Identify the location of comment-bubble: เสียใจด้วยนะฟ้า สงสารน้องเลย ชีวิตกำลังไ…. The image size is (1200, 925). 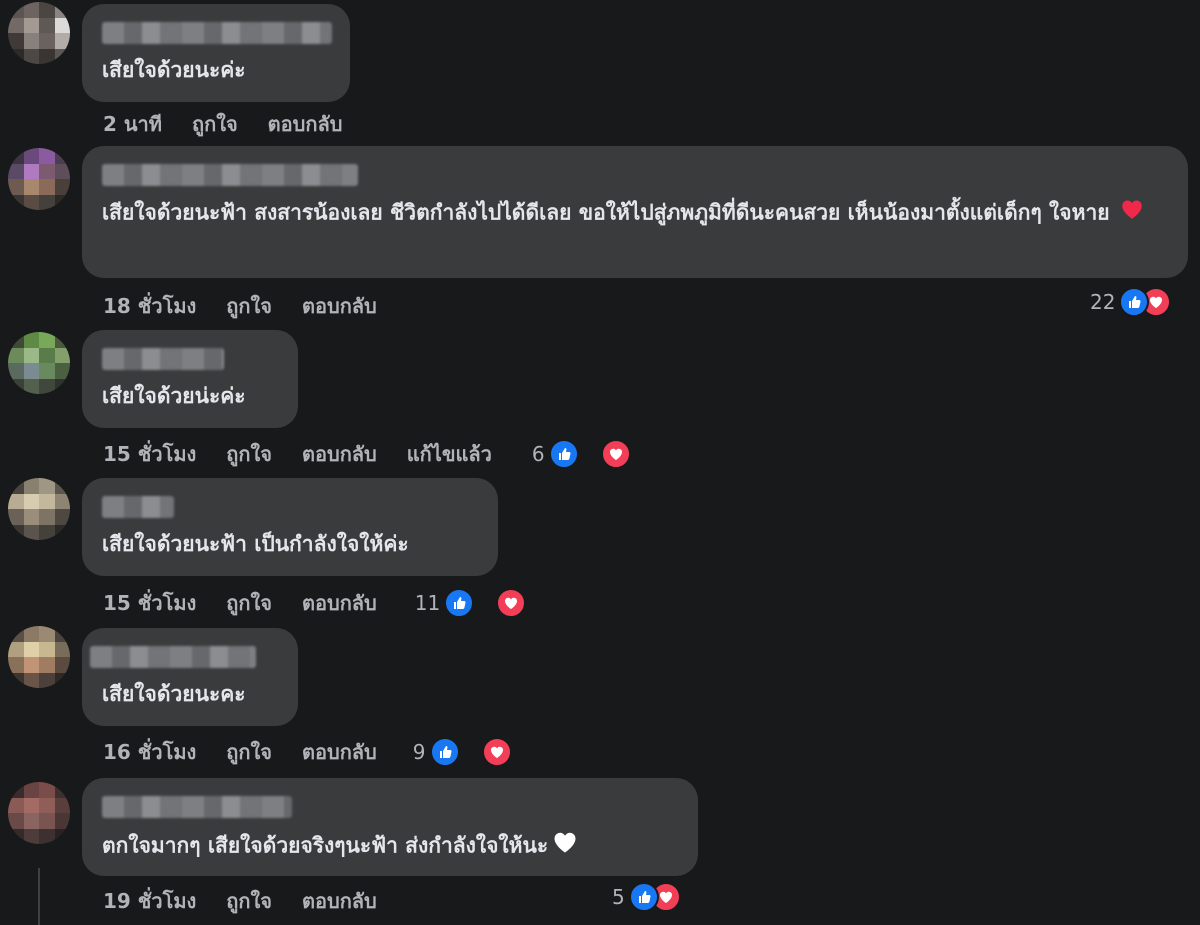
(635, 212).